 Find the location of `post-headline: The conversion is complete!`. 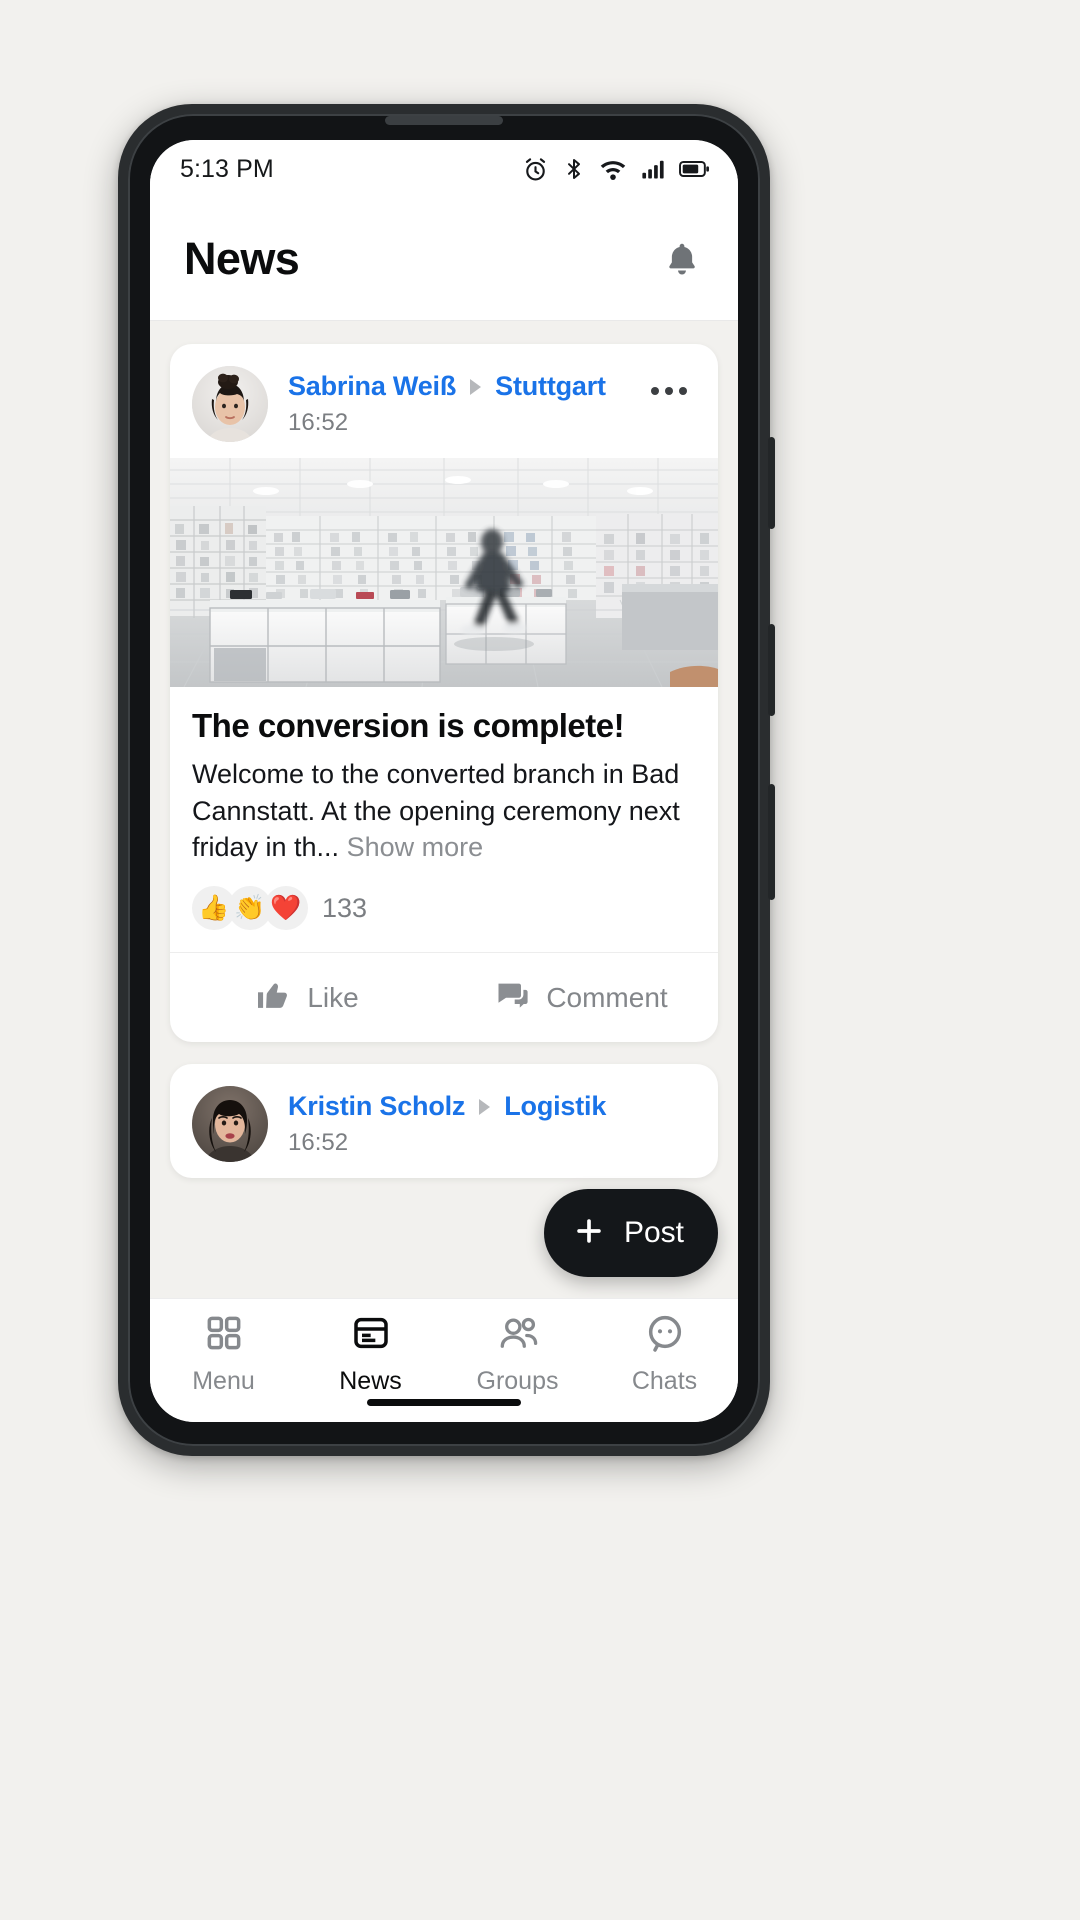

post-headline: The conversion is complete! is located at coordinates (408, 725).